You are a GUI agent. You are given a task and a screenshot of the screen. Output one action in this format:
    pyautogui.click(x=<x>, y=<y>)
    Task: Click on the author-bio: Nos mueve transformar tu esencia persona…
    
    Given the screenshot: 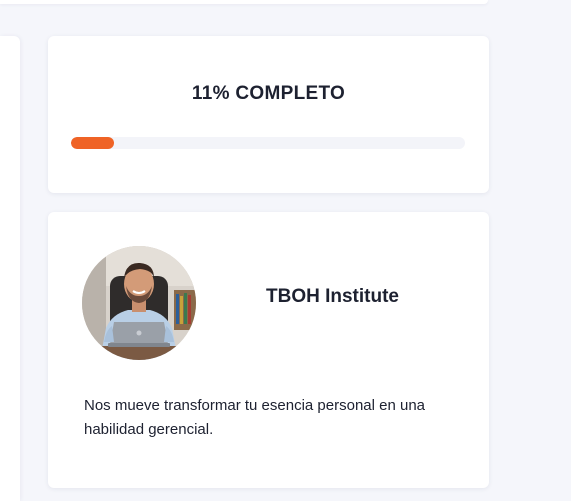 What is the action you would take?
    pyautogui.click(x=255, y=417)
    